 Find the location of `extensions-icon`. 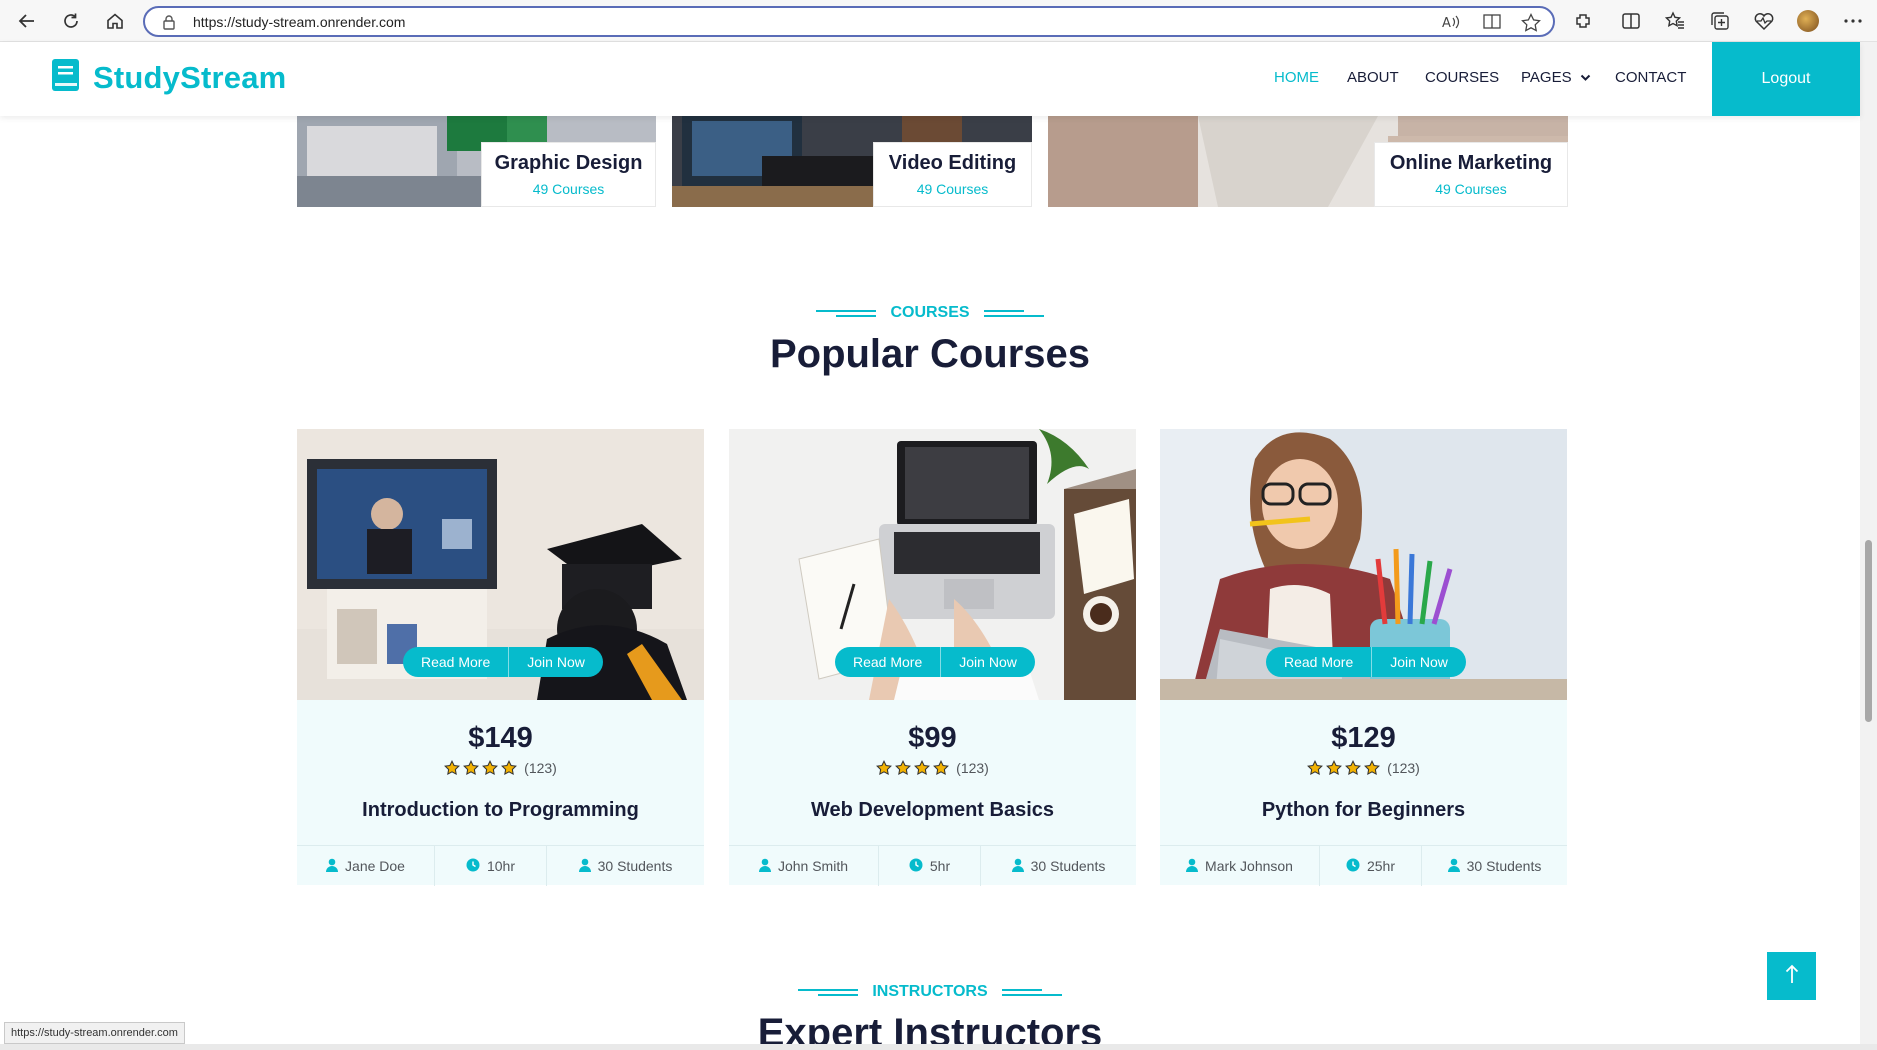

extensions-icon is located at coordinates (1583, 21).